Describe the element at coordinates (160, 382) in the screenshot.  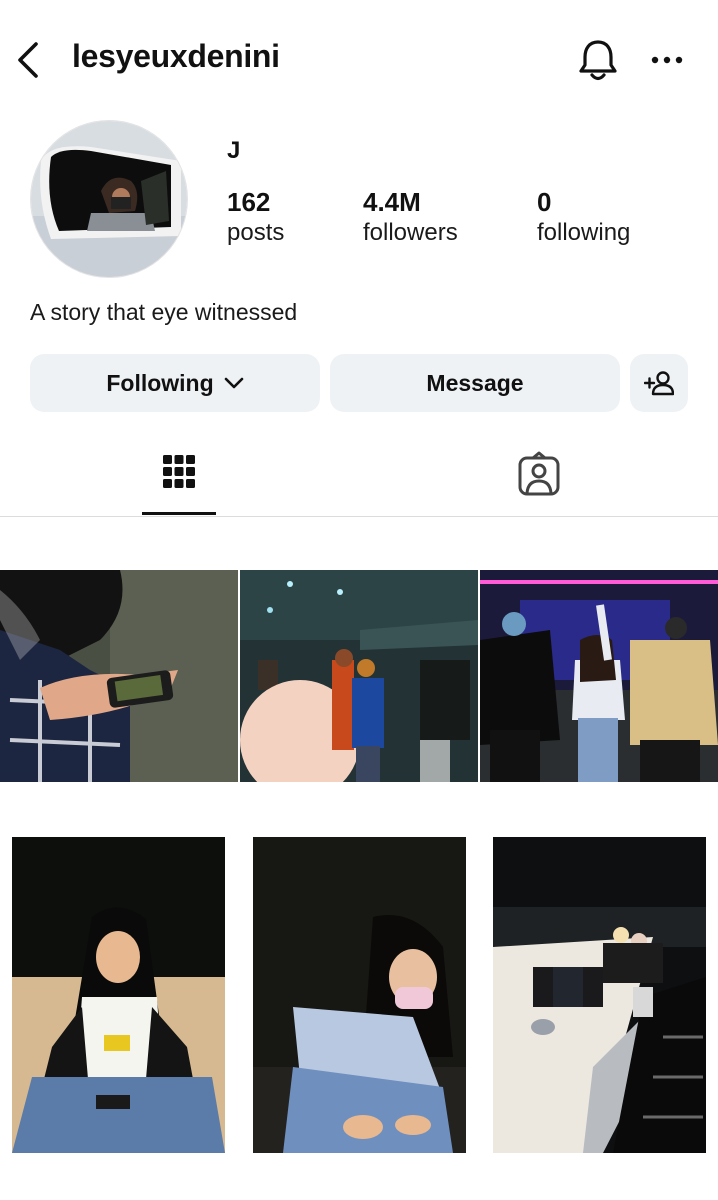
I see `following-button-label: Following` at that location.